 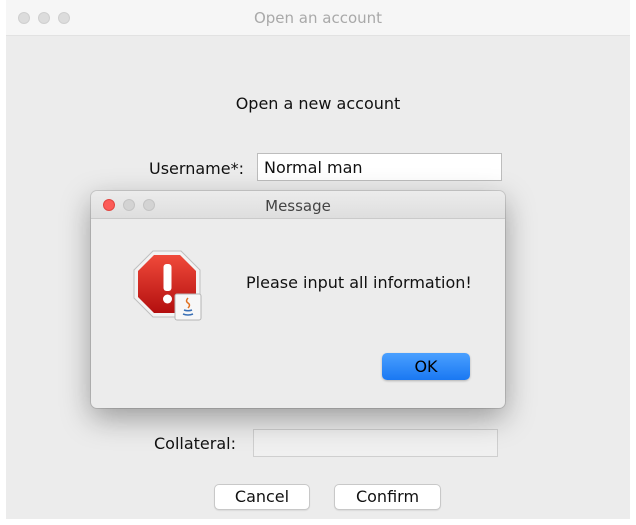 What do you see at coordinates (262, 497) in the screenshot?
I see `cancel-button: Cancel` at bounding box center [262, 497].